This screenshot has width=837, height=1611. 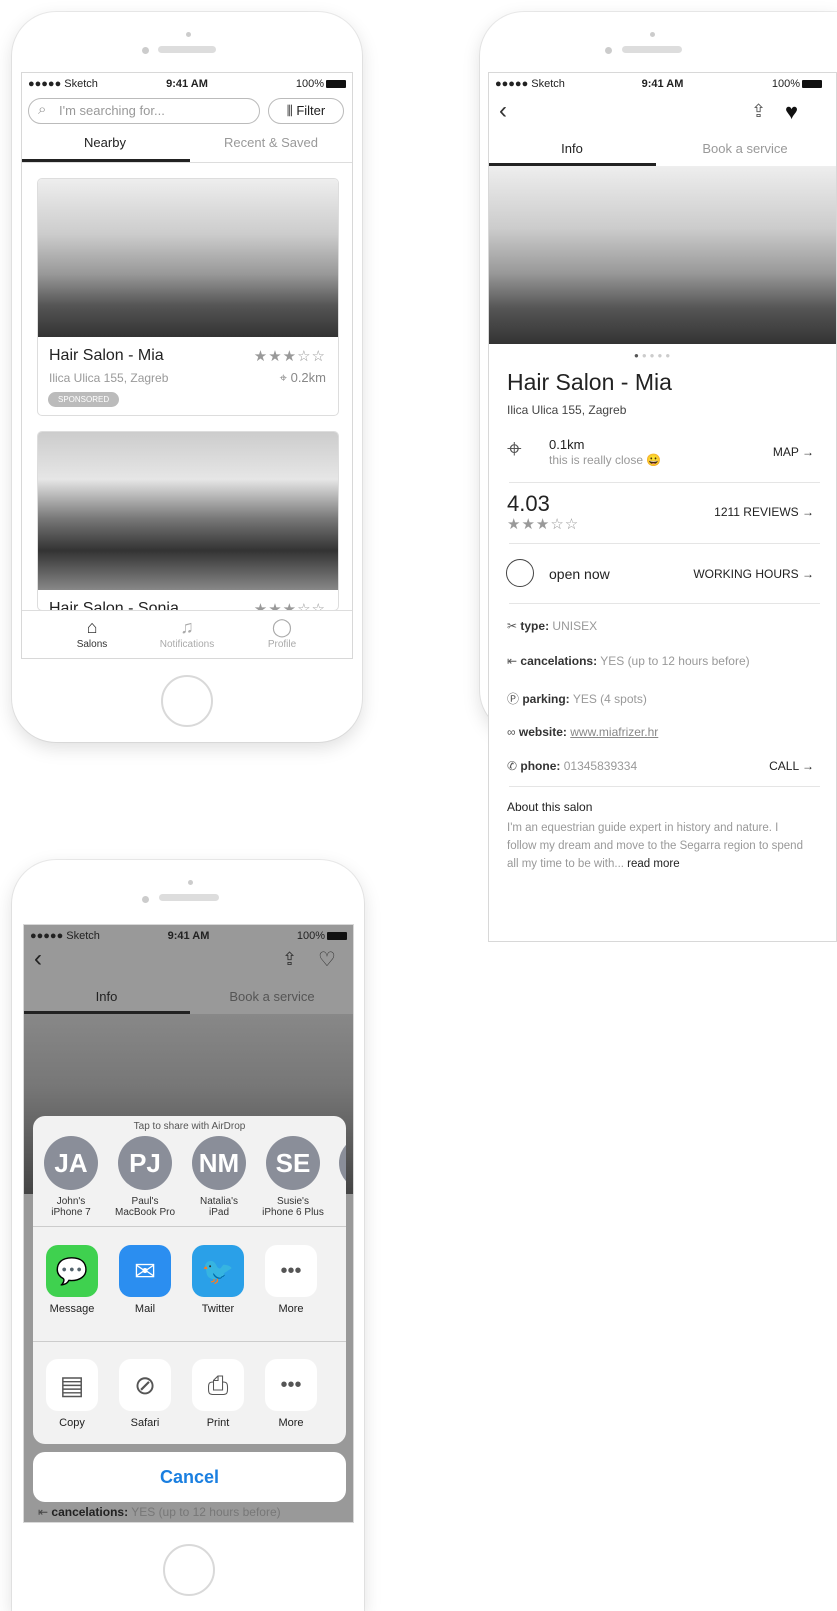 What do you see at coordinates (793, 452) in the screenshot?
I see `map-link: MAP →` at bounding box center [793, 452].